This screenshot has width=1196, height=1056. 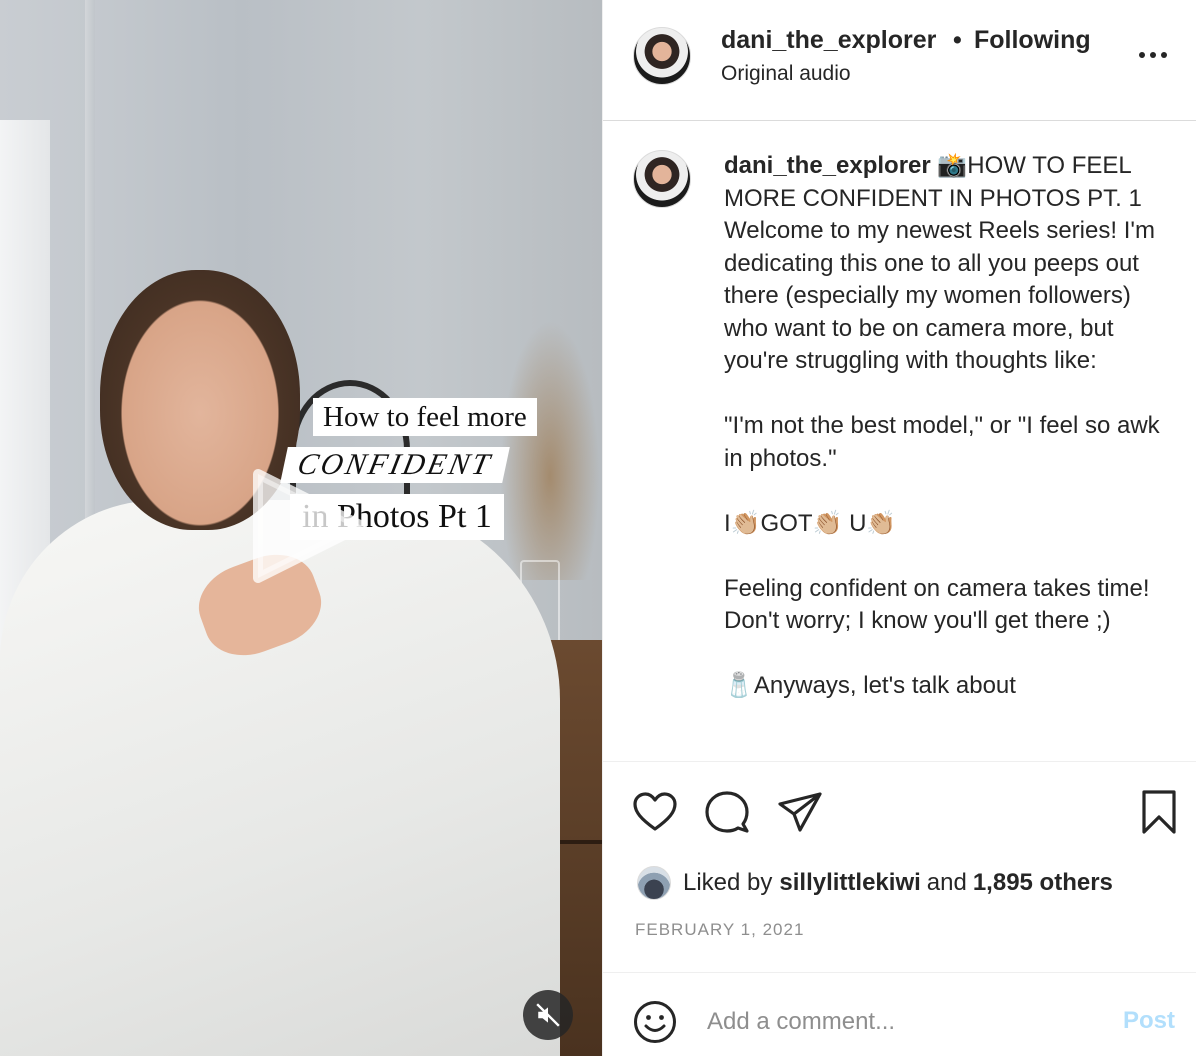 I want to click on caption-username-link: dani_the_explorer, so click(x=827, y=165).